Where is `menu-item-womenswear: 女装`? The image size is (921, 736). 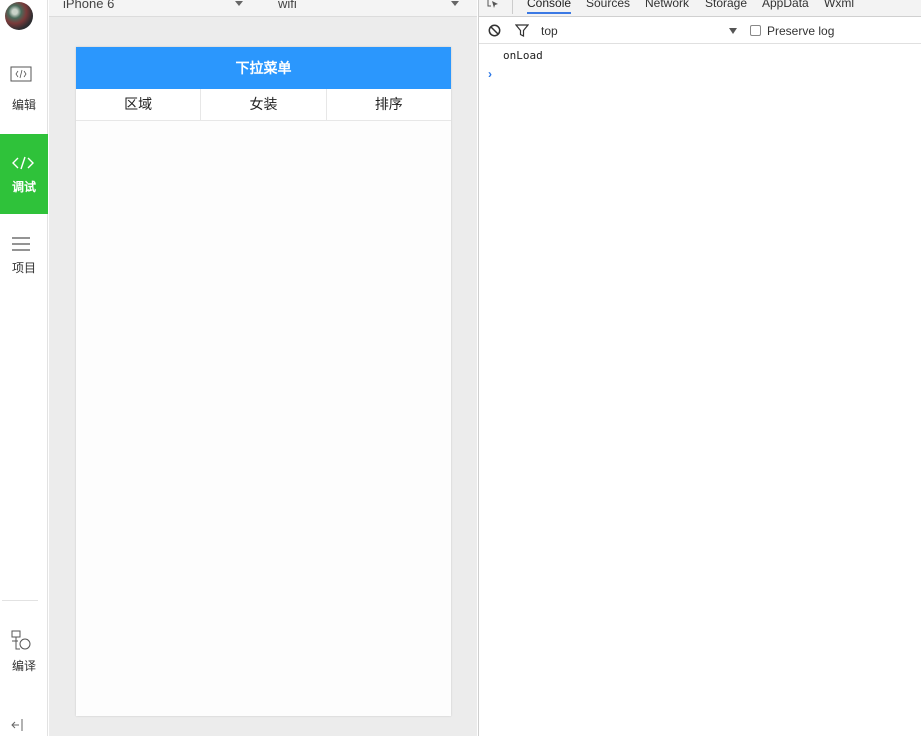
menu-item-womenswear: 女装 is located at coordinates (264, 104).